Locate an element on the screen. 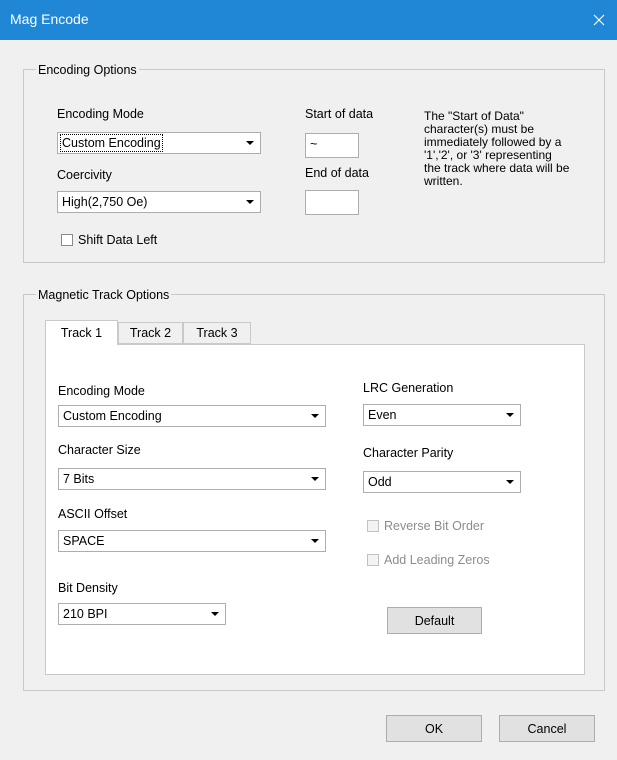  title-bar: Mag Encode is located at coordinates (308, 20).